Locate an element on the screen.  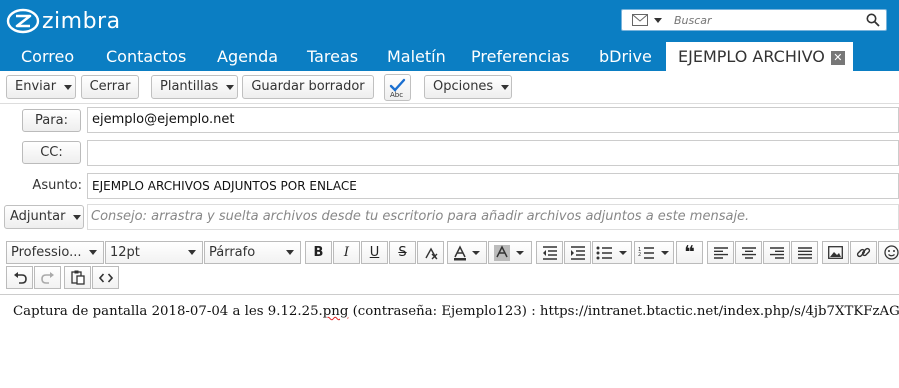
align-left-button is located at coordinates (720, 252).